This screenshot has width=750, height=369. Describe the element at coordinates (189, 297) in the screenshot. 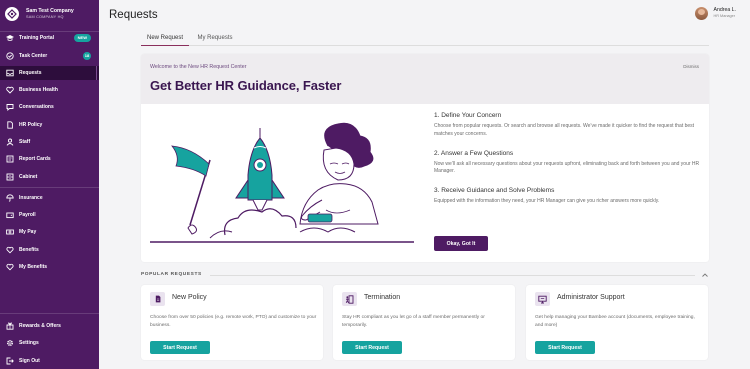

I see `request-card-title: New Policy` at that location.